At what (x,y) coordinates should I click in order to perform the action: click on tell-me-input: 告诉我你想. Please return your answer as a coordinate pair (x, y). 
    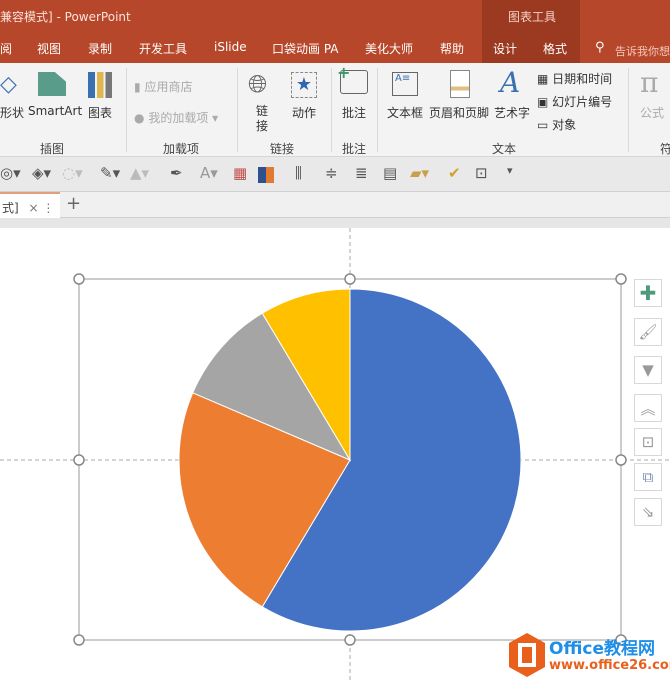
    Looking at the image, I should click on (642, 51).